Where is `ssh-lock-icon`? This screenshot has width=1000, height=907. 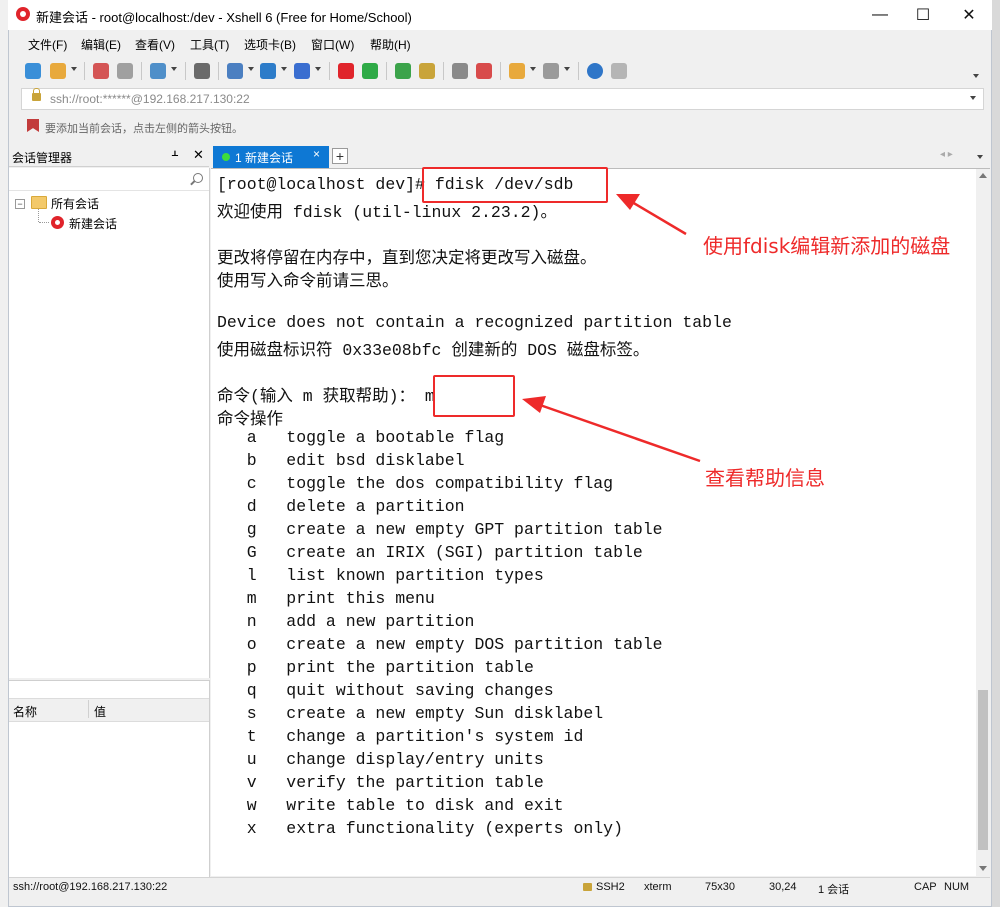
ssh-lock-icon is located at coordinates (587, 887).